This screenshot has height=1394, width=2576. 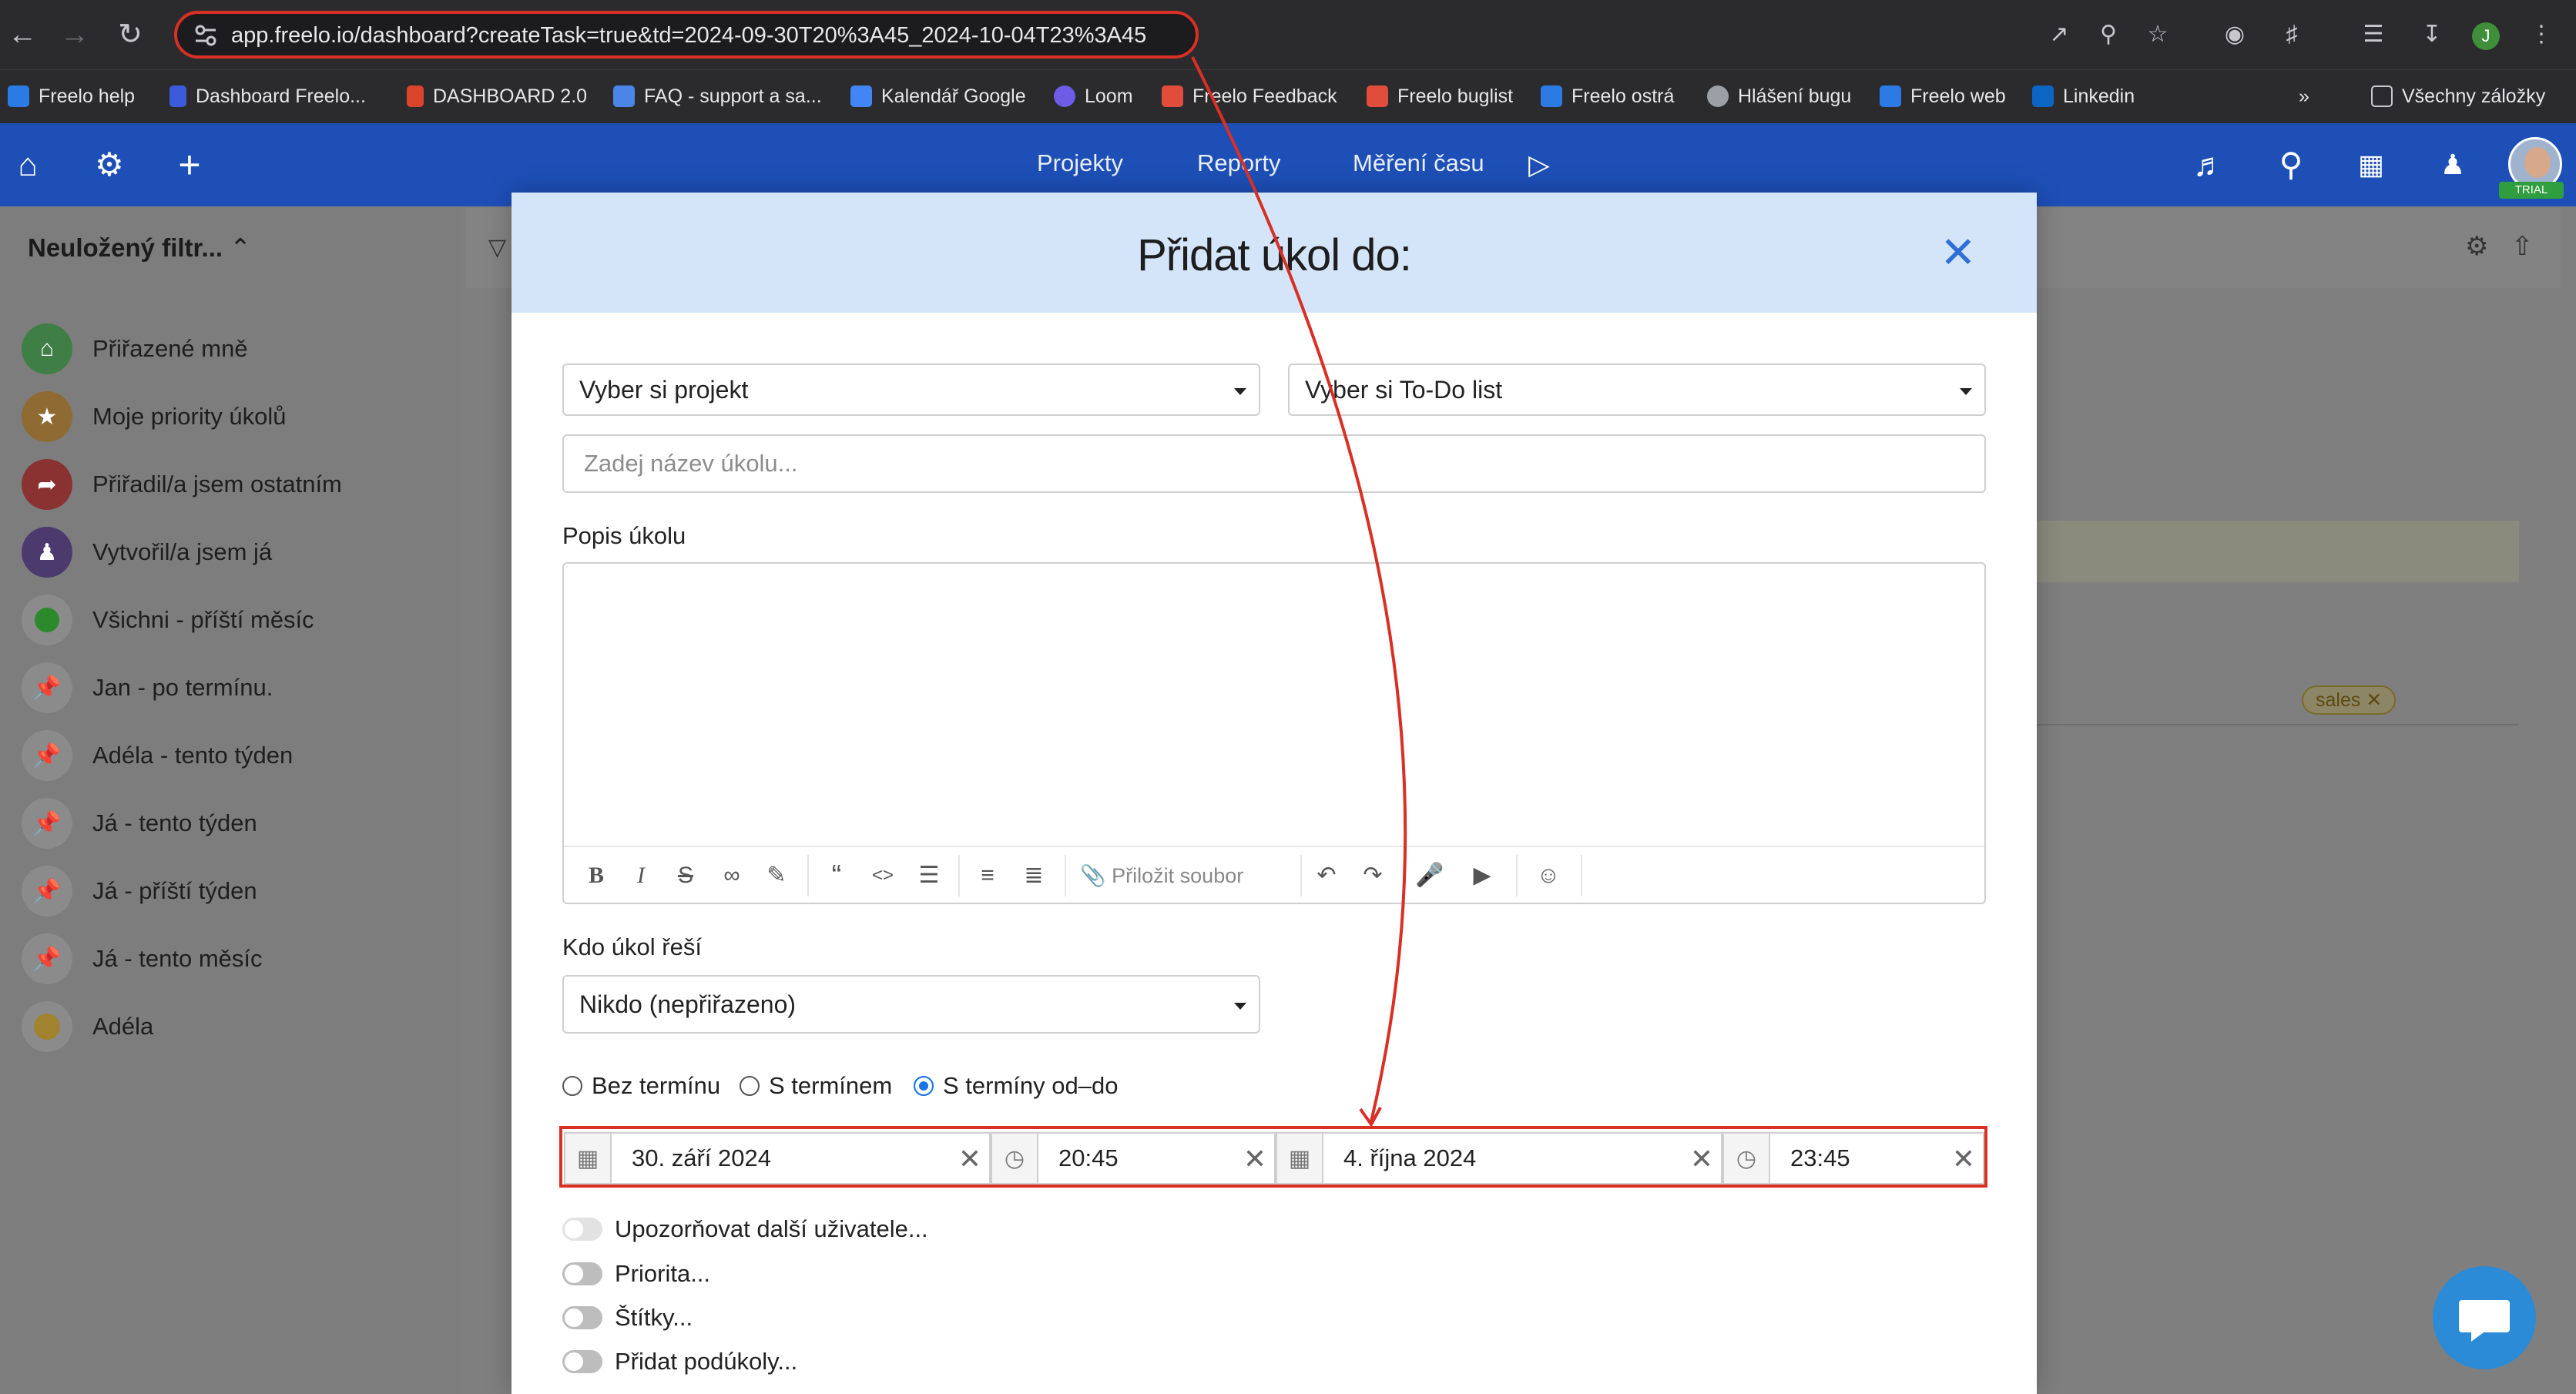 I want to click on numbered-list-icon: ≣, so click(x=1033, y=875).